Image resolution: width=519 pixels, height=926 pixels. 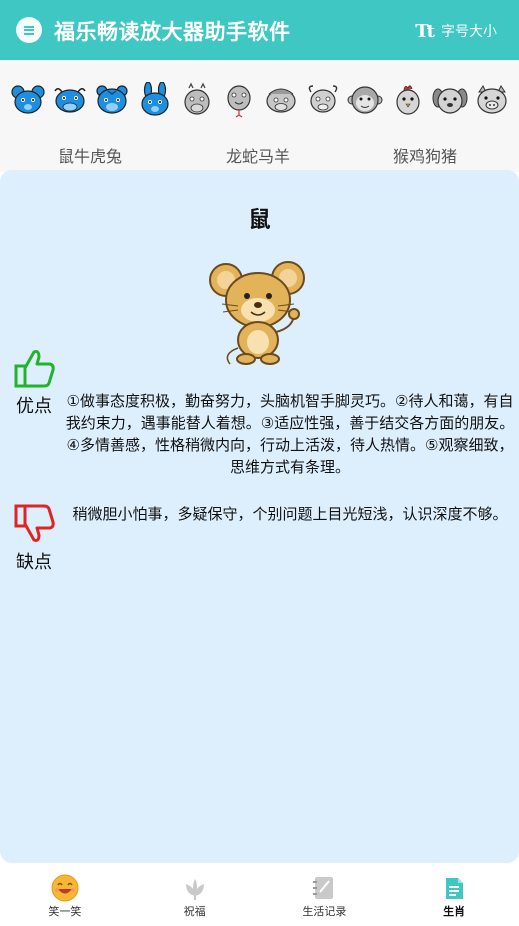 I want to click on snake-icon, so click(x=239, y=100).